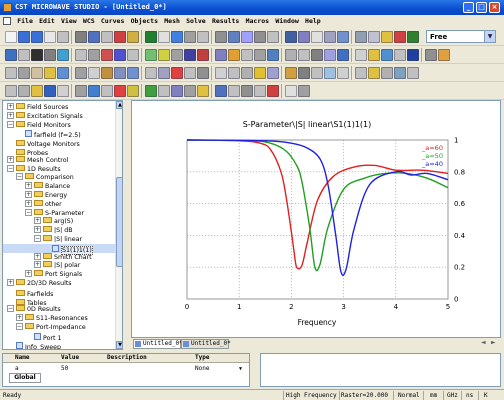 The image size is (504, 400). I want to click on tree-item: S1(1)1(1), so click(68, 249).